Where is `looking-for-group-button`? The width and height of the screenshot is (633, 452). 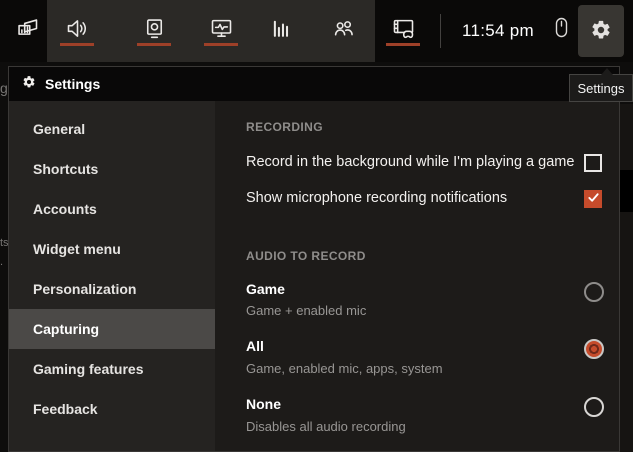
looking-for-group-button is located at coordinates (343, 30).